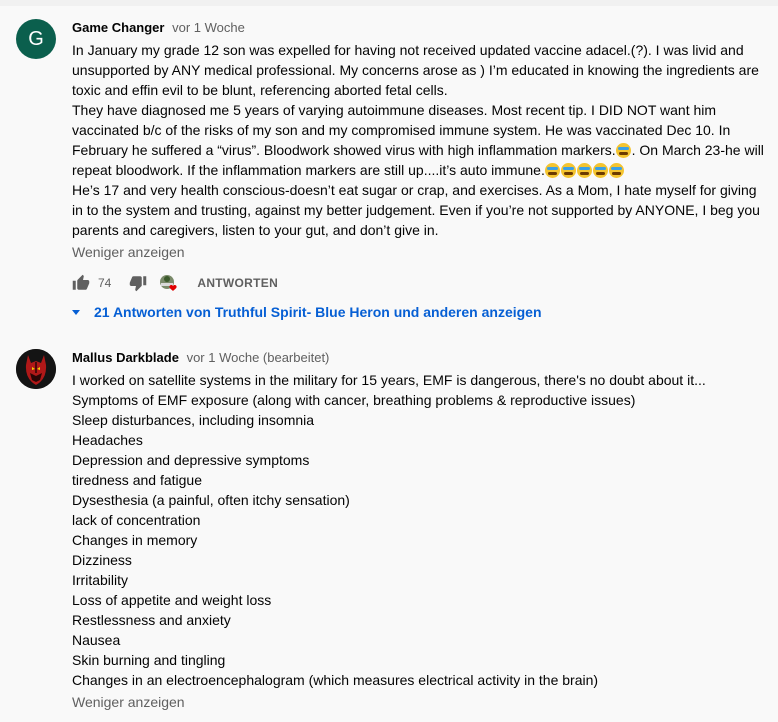 The height and width of the screenshot is (722, 778). What do you see at coordinates (193, 420) in the screenshot?
I see `comment-line: Sleep disturbances, including insomnia` at bounding box center [193, 420].